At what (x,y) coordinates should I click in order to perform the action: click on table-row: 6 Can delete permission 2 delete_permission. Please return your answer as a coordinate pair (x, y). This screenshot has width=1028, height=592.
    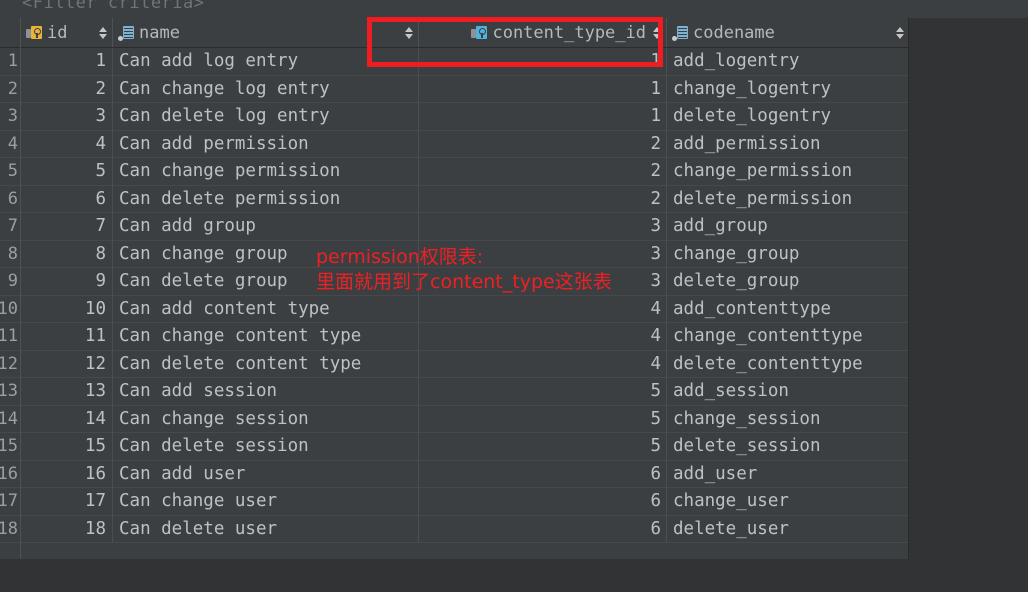
    Looking at the image, I should click on (464, 199).